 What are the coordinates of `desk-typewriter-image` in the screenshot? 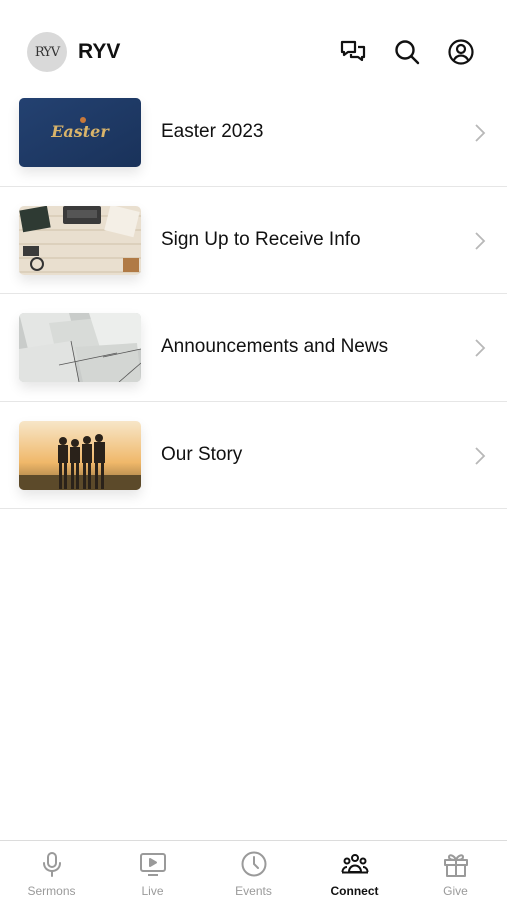 It's located at (80, 240).